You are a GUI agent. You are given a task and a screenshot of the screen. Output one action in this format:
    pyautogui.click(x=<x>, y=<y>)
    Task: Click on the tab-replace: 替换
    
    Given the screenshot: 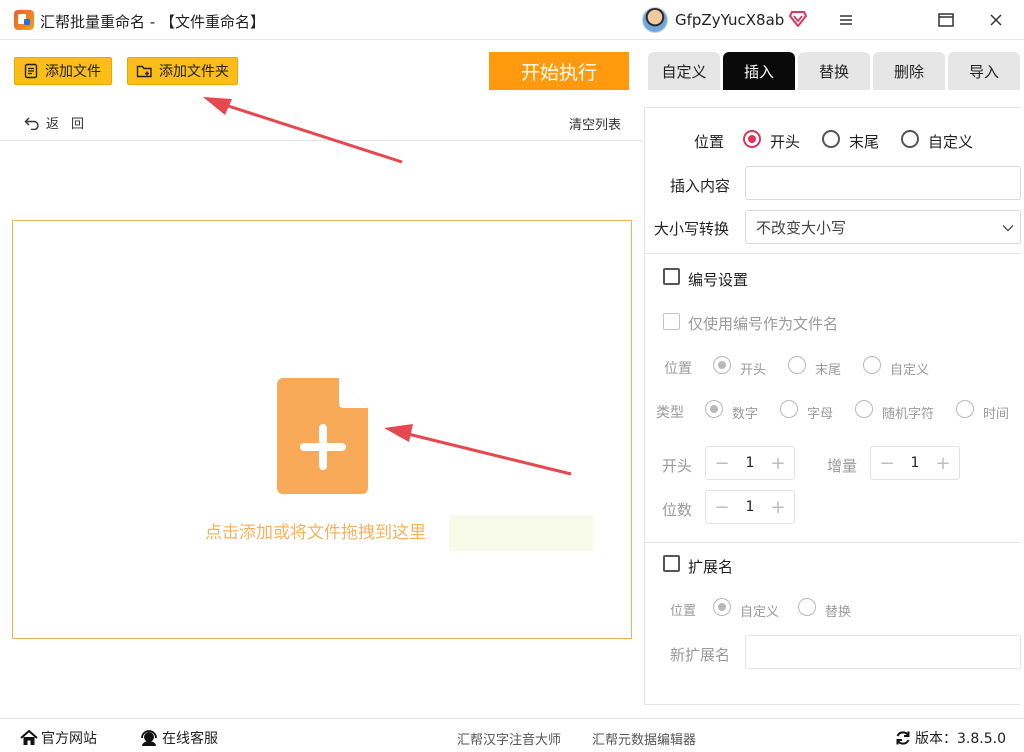 What is the action you would take?
    pyautogui.click(x=834, y=71)
    